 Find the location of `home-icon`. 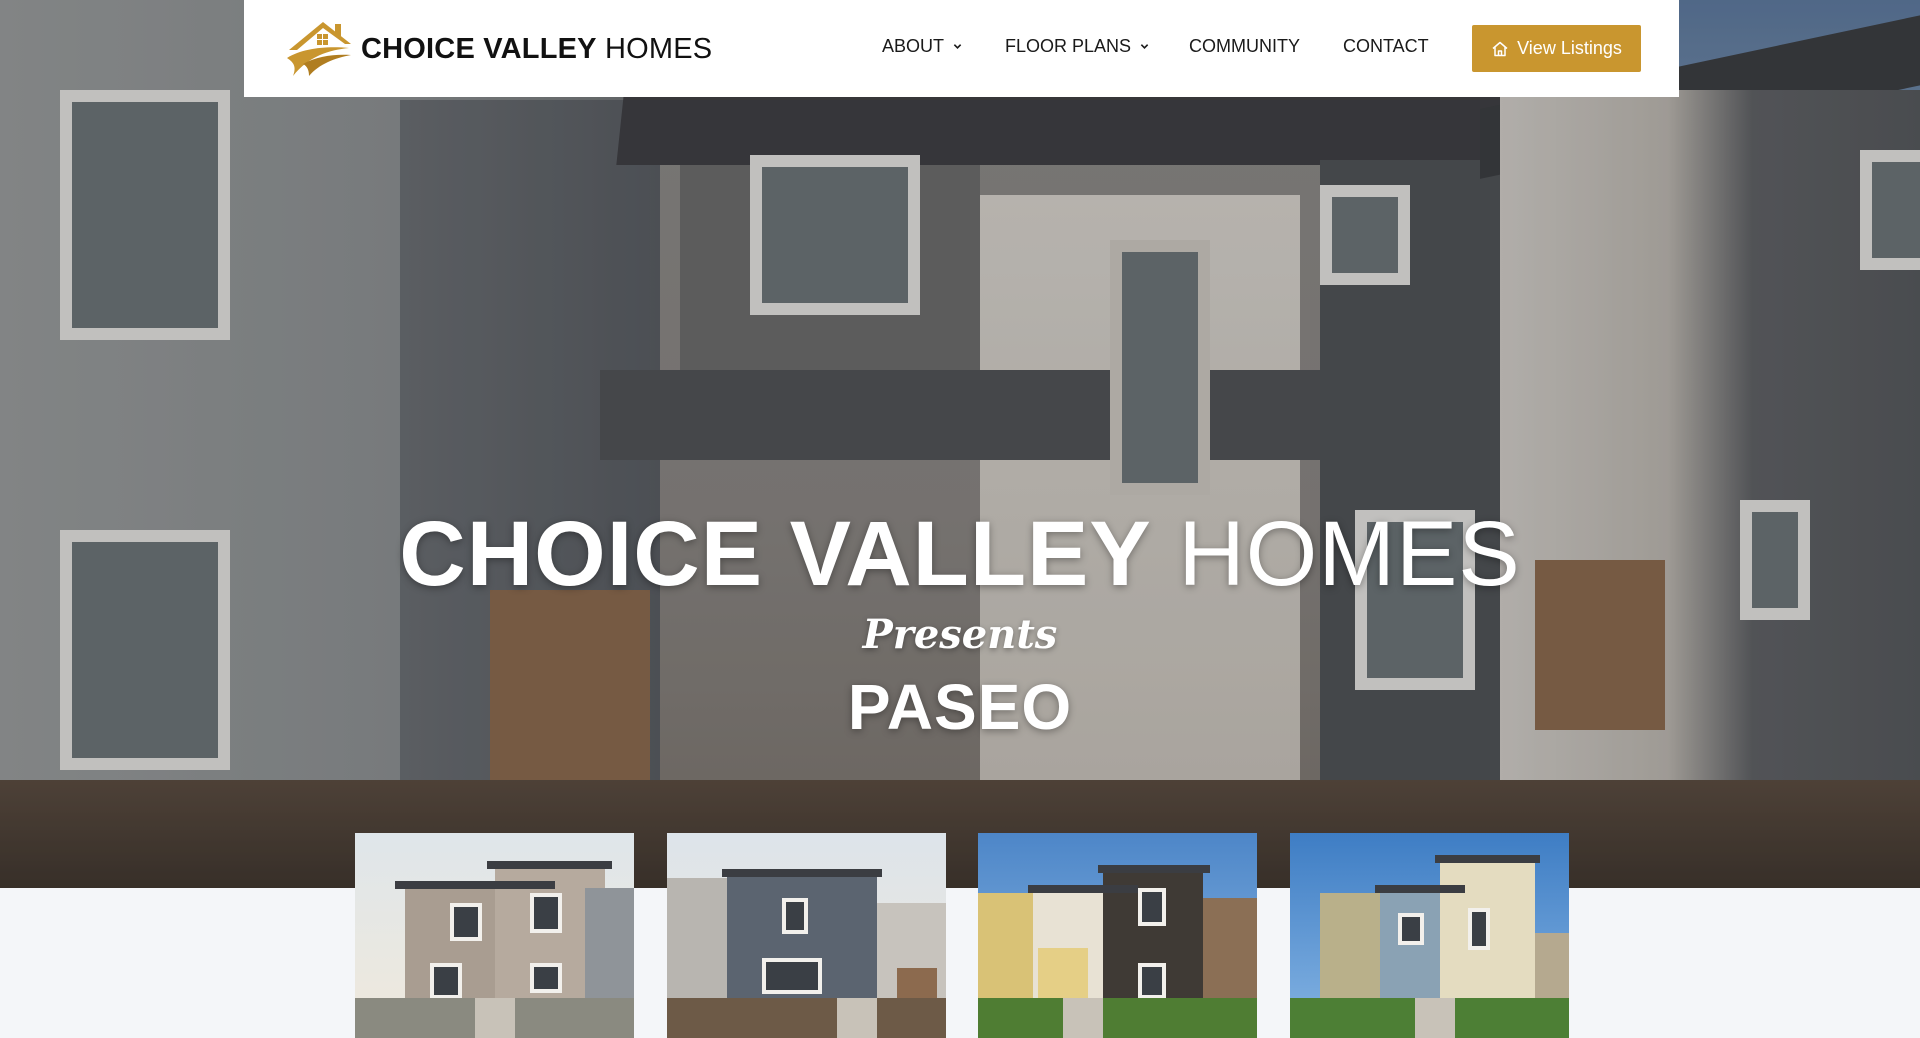

home-icon is located at coordinates (1500, 48).